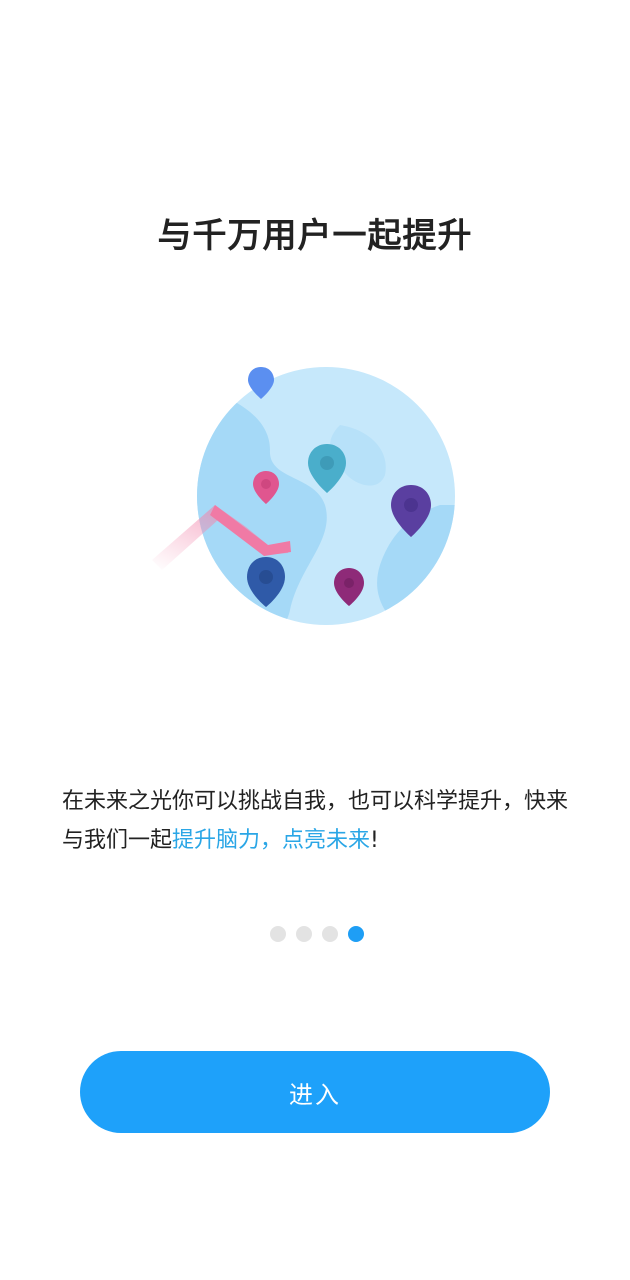 This screenshot has height=1280, width=630. Describe the element at coordinates (271, 840) in the screenshot. I see `description-highlight: 提升脑力，点亮未来` at that location.